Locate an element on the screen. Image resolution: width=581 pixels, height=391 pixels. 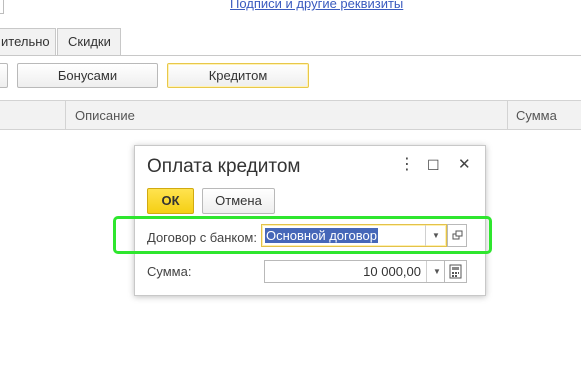
ok-button: ОК is located at coordinates (170, 201).